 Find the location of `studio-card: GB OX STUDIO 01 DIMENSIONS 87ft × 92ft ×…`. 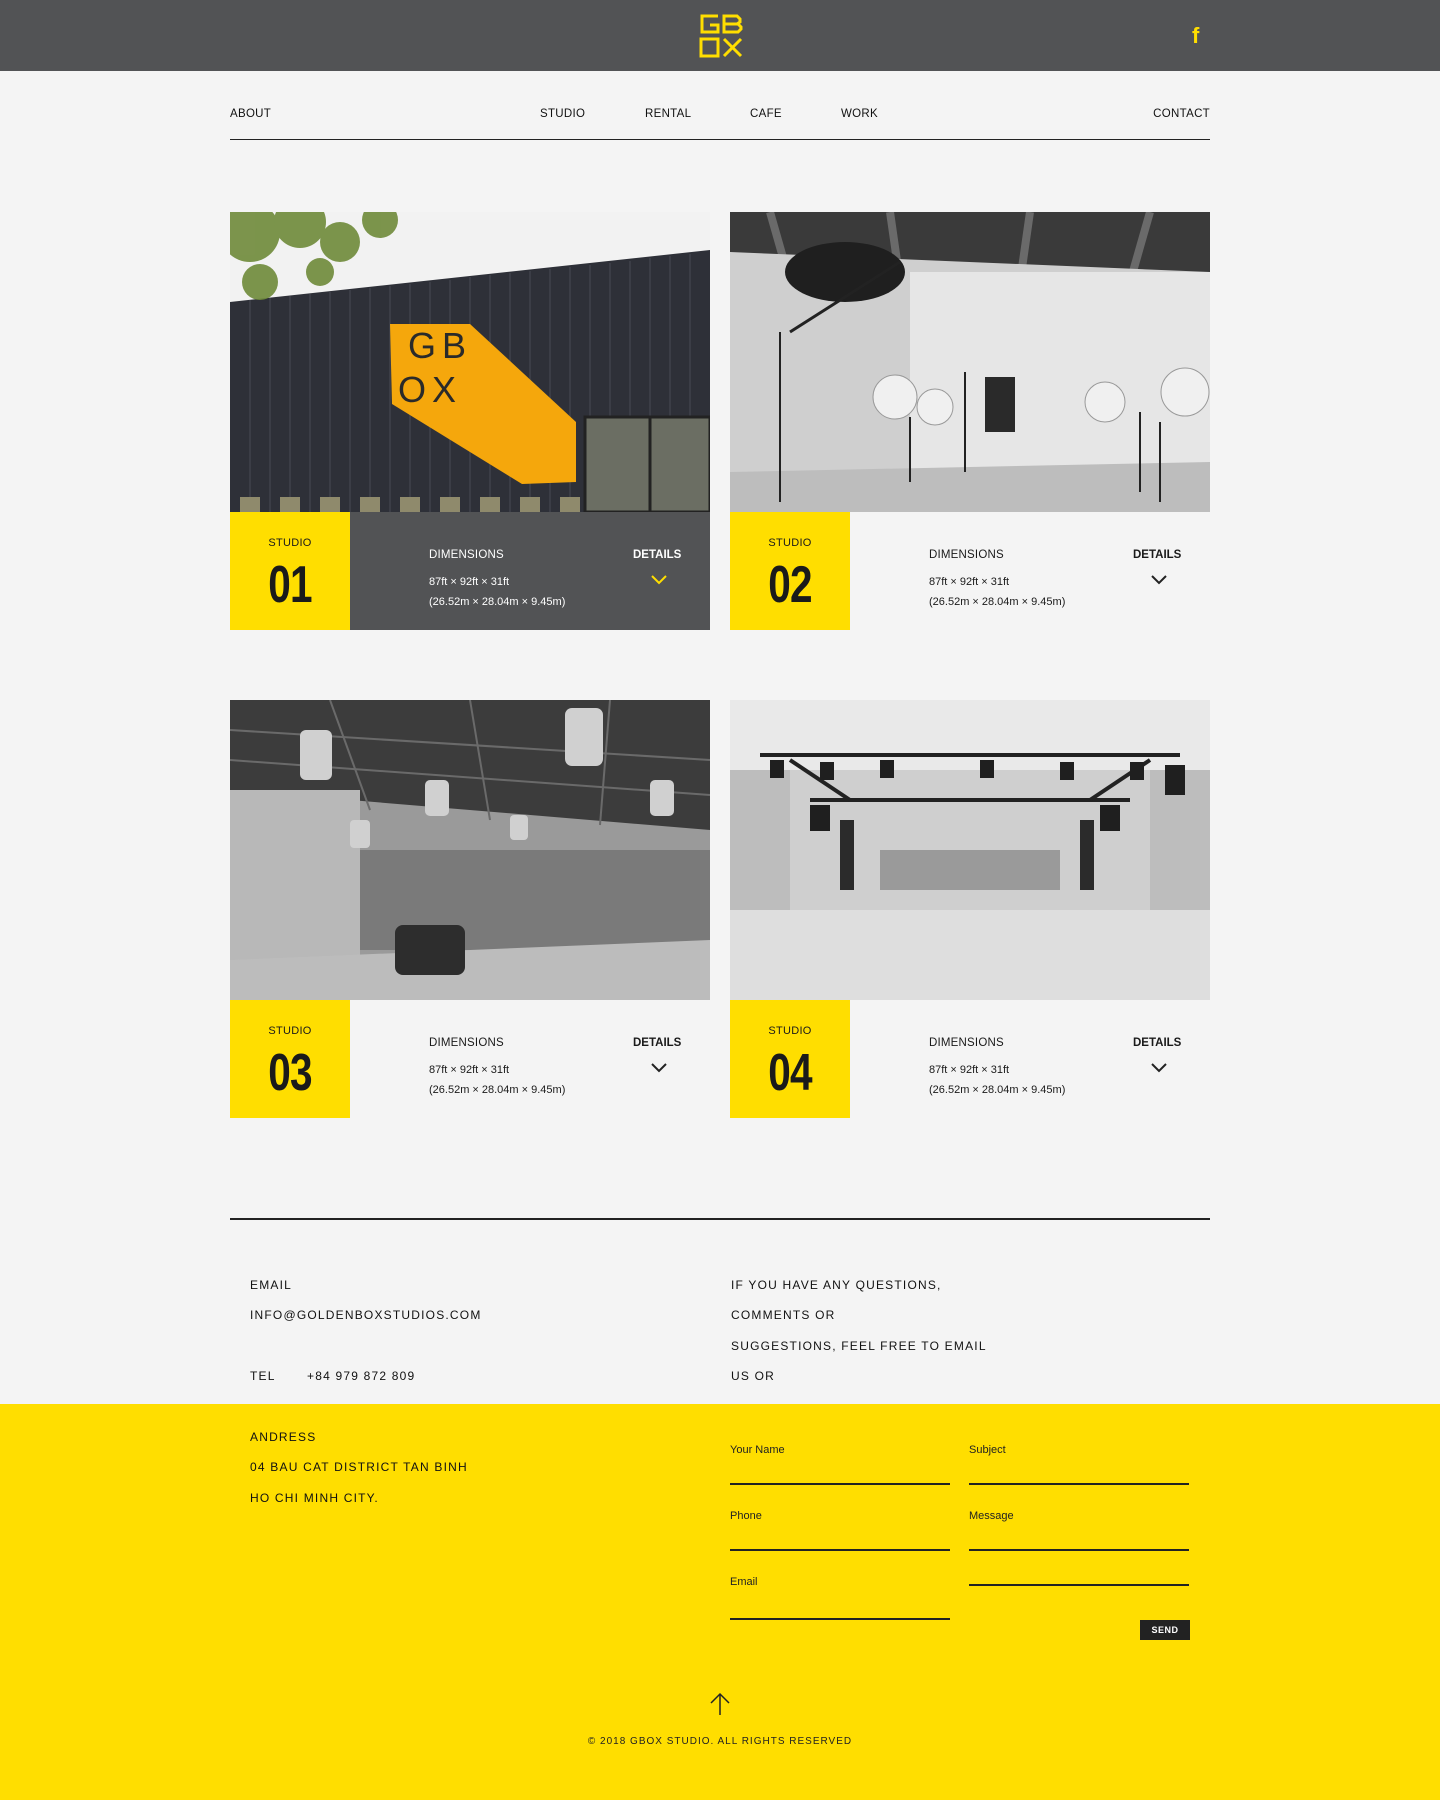

studio-card: GB OX STUDIO 01 DIMENSIONS 87ft × 92ft ×… is located at coordinates (470, 421).